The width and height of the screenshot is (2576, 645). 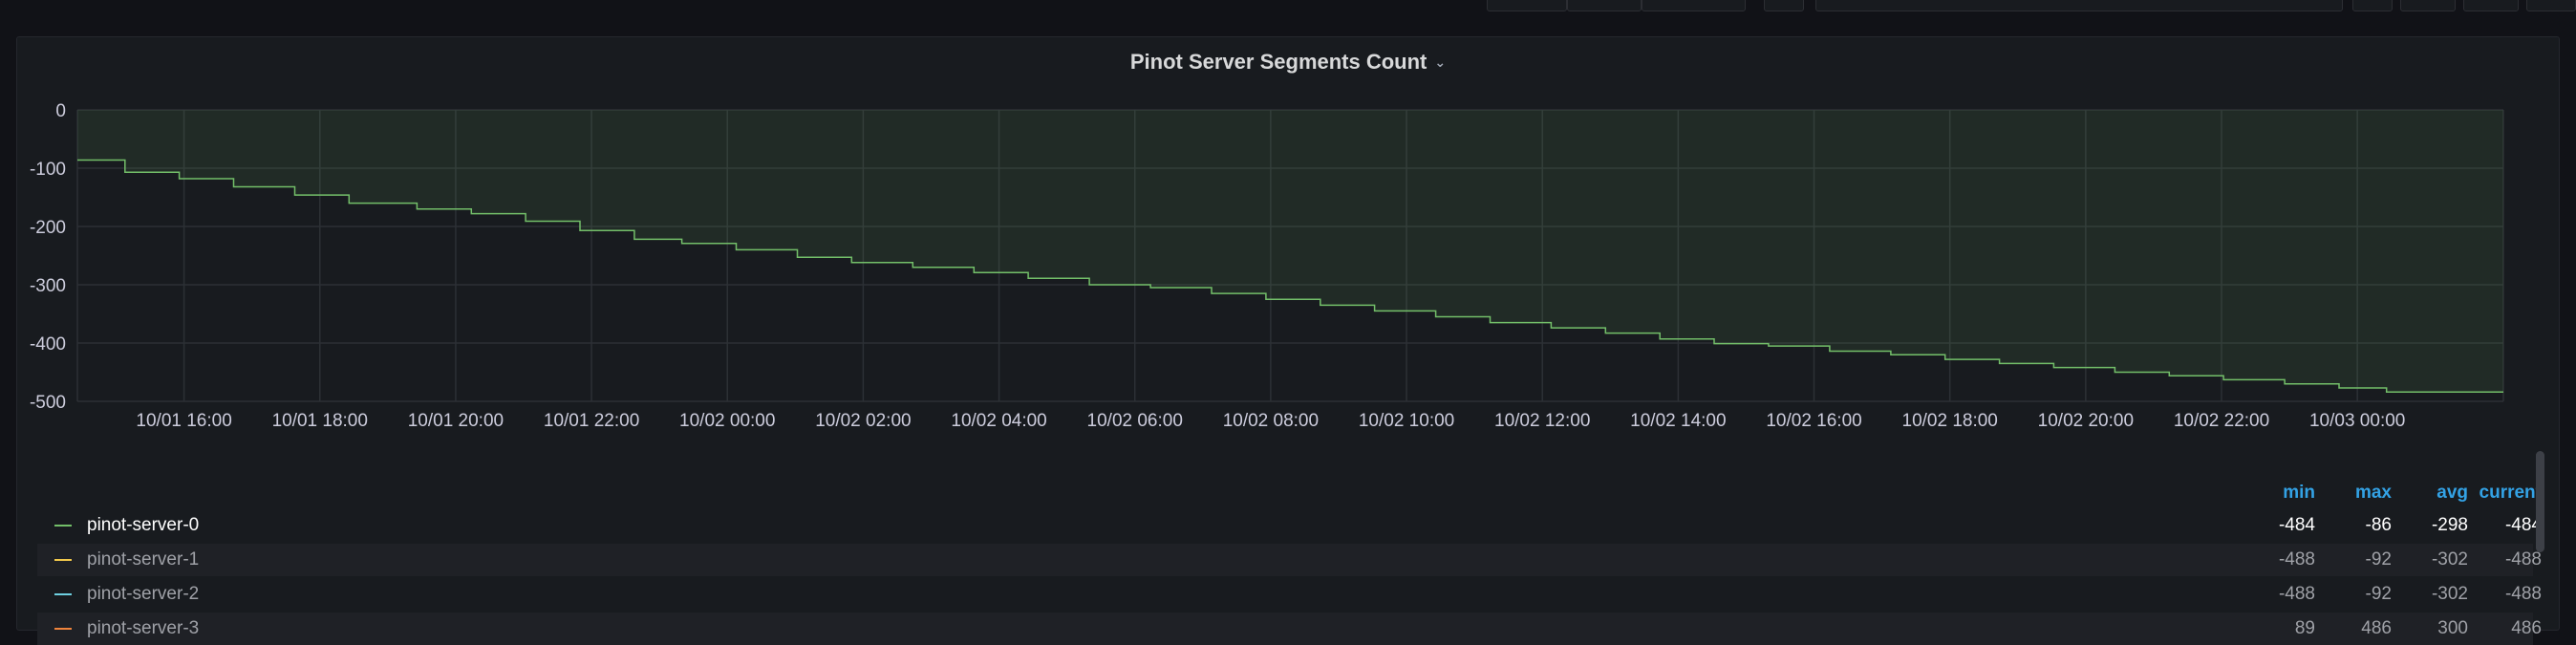 I want to click on x-tick-label: 10/02 22:00, so click(x=2221, y=421).